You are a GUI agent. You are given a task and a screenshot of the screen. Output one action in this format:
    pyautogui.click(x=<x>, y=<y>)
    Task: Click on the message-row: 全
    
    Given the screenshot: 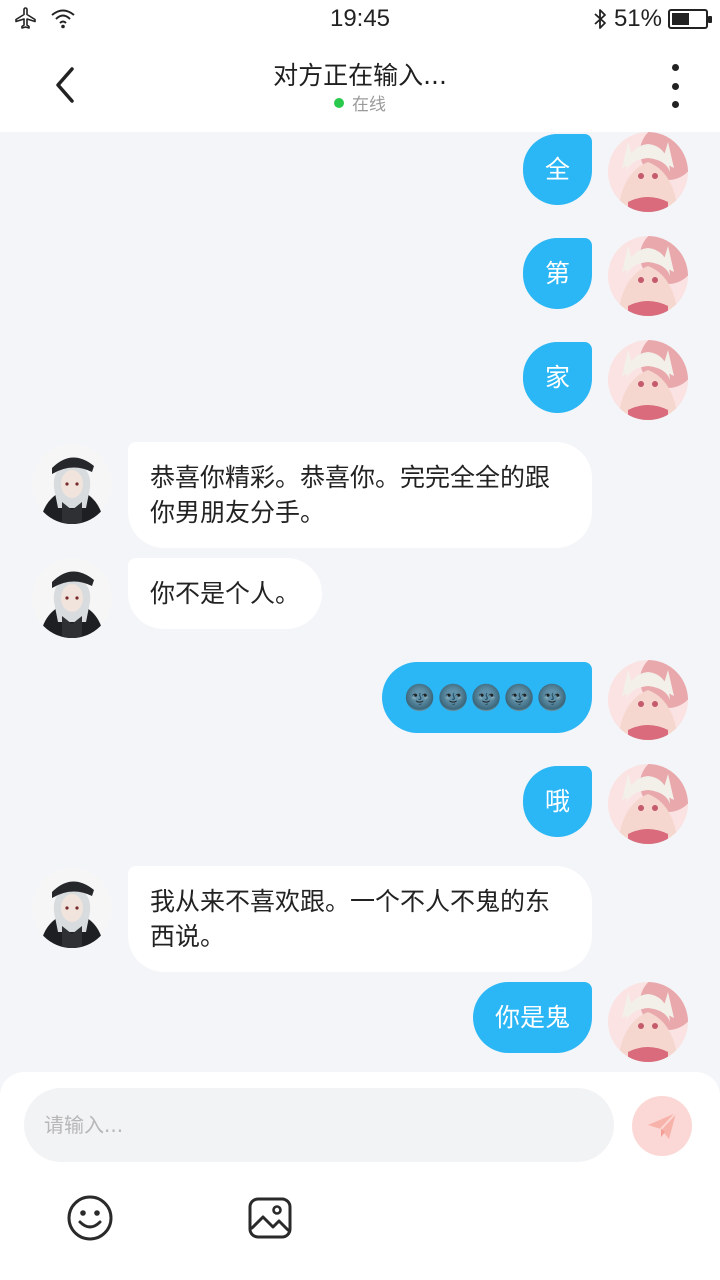 What is the action you would take?
    pyautogui.click(x=360, y=172)
    